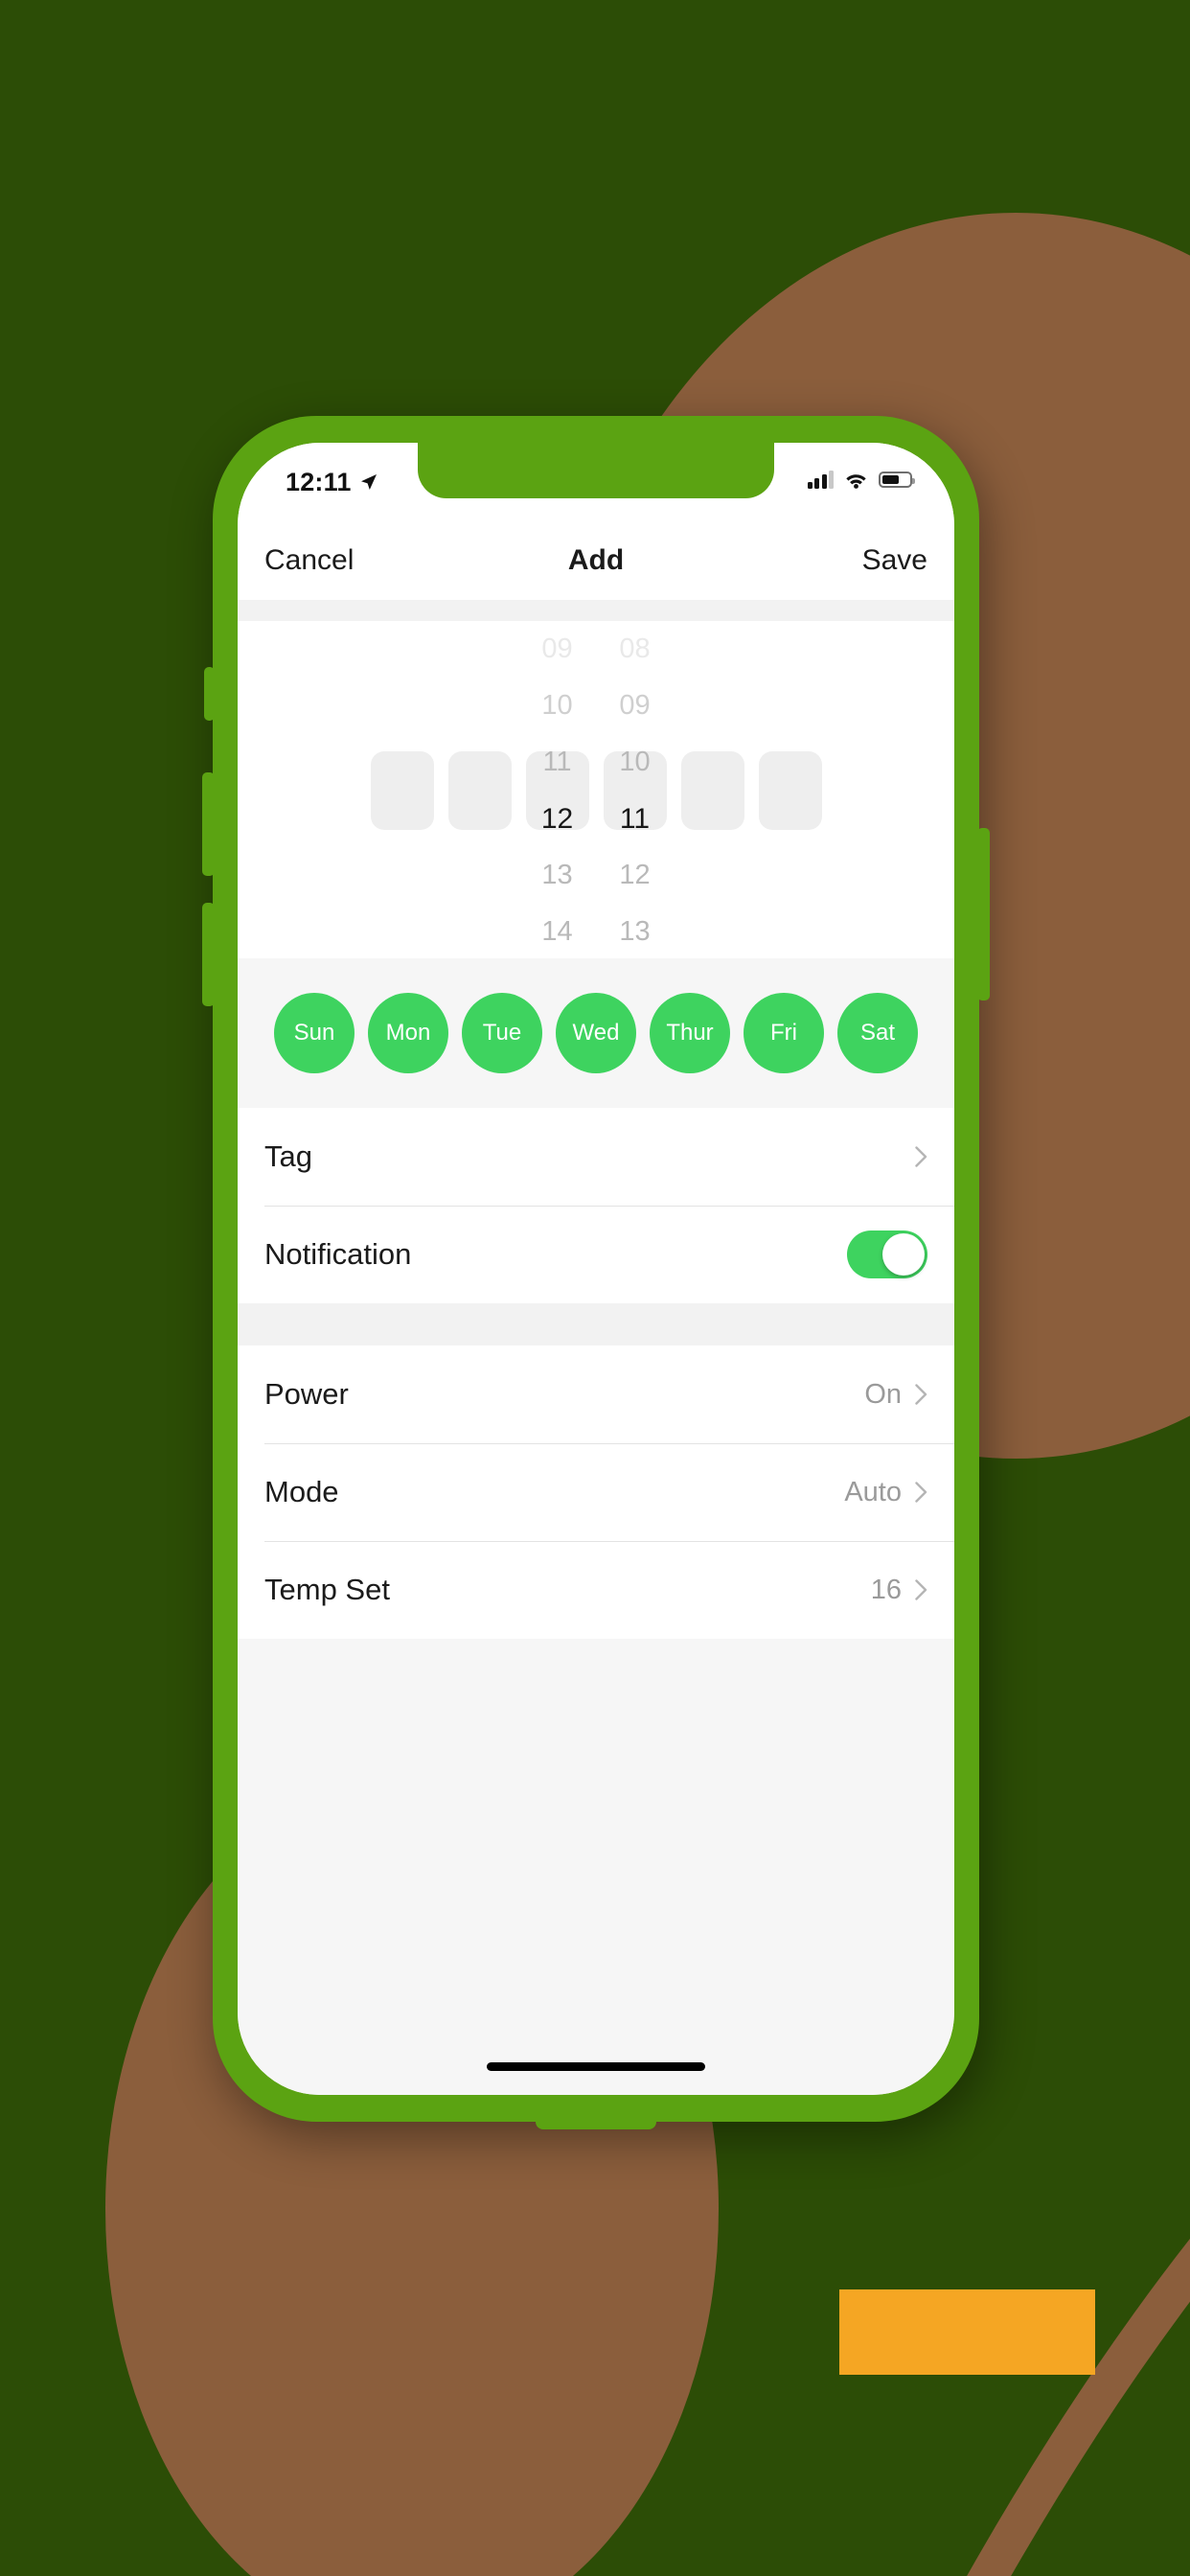 Image resolution: width=1190 pixels, height=2576 pixels. I want to click on status-bar: 12:11, so click(596, 482).